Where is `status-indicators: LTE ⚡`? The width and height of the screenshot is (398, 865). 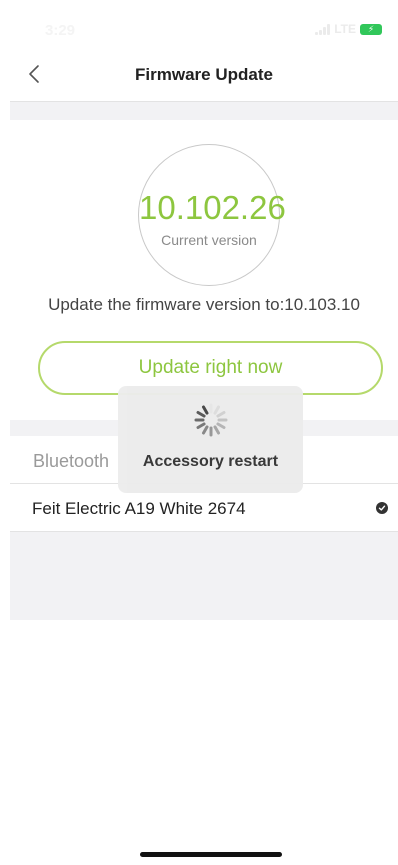
status-indicators: LTE ⚡ is located at coordinates (348, 29).